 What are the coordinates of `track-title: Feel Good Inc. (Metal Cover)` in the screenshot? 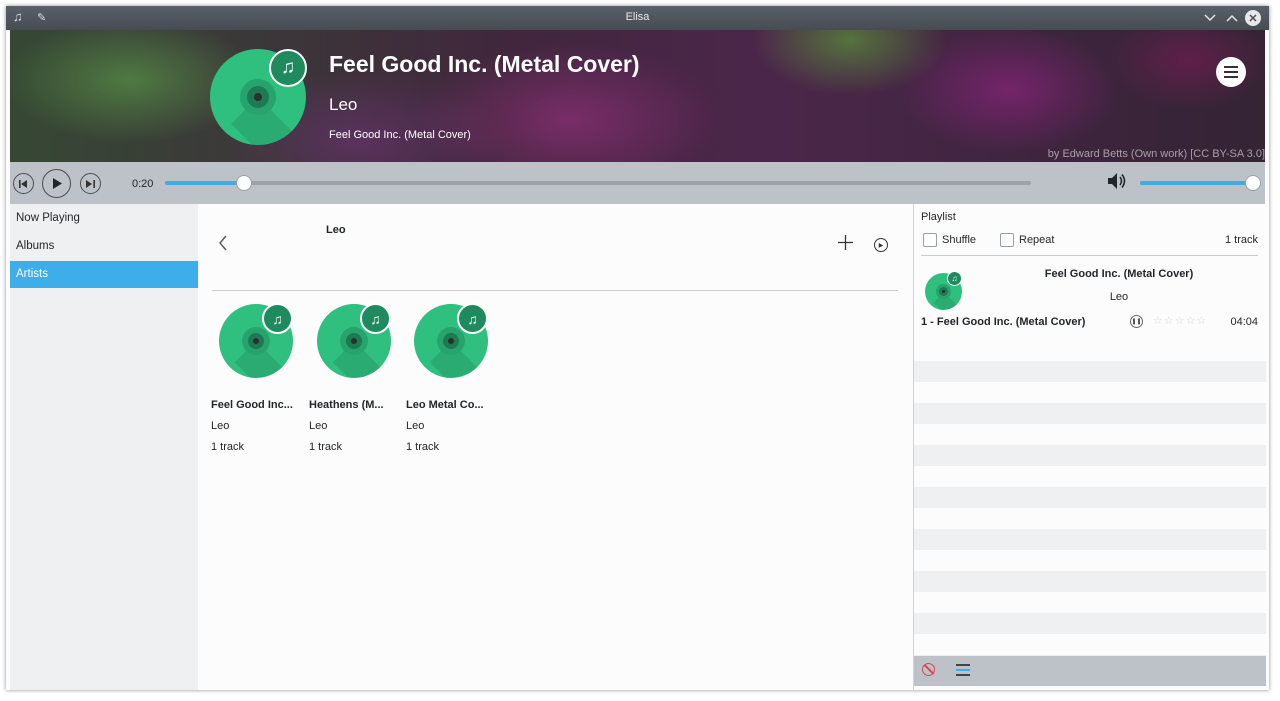 It's located at (484, 64).